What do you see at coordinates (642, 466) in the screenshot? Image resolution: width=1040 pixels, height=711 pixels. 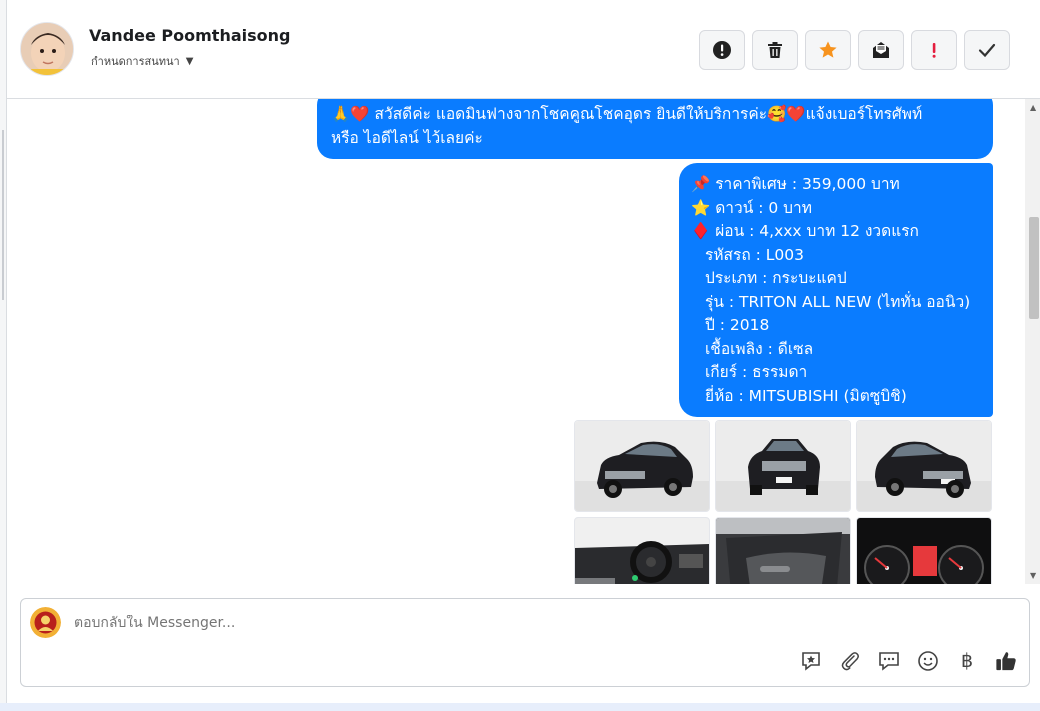 I see `car-photo-front-left` at bounding box center [642, 466].